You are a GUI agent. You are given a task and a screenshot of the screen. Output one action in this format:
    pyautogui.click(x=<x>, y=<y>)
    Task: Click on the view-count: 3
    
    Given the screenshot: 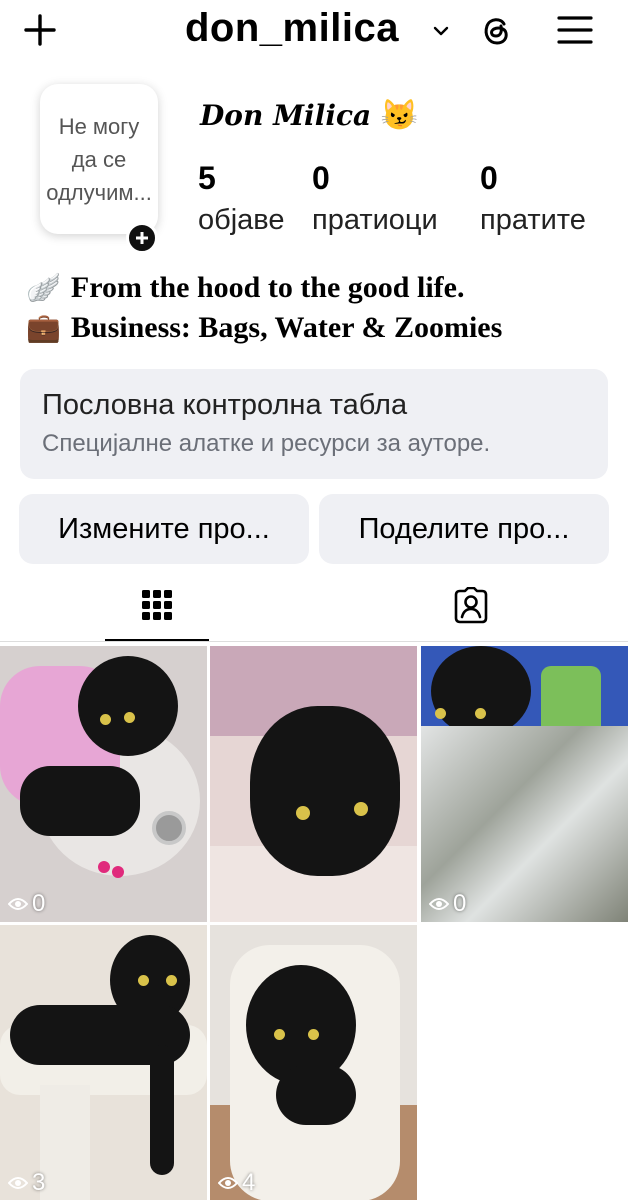 What is the action you would take?
    pyautogui.click(x=26, y=1183)
    